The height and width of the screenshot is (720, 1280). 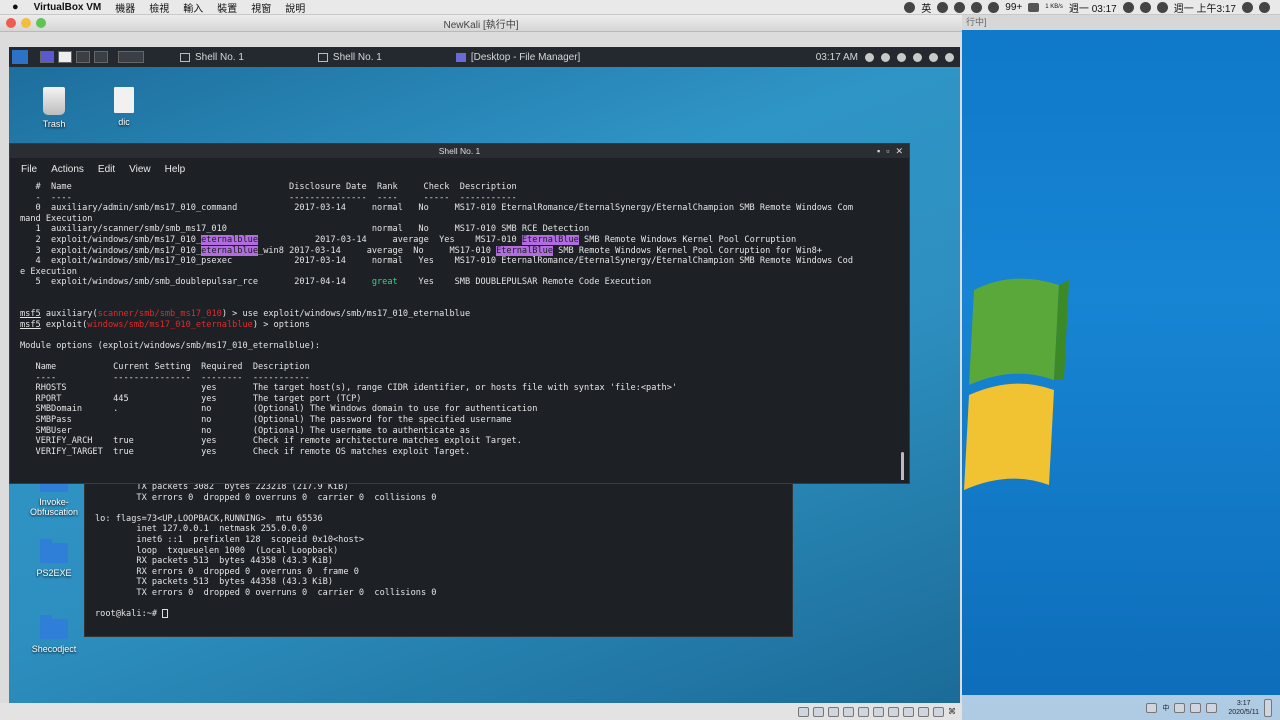 What do you see at coordinates (261, 7) in the screenshot?
I see `menu-window: 視窗` at bounding box center [261, 7].